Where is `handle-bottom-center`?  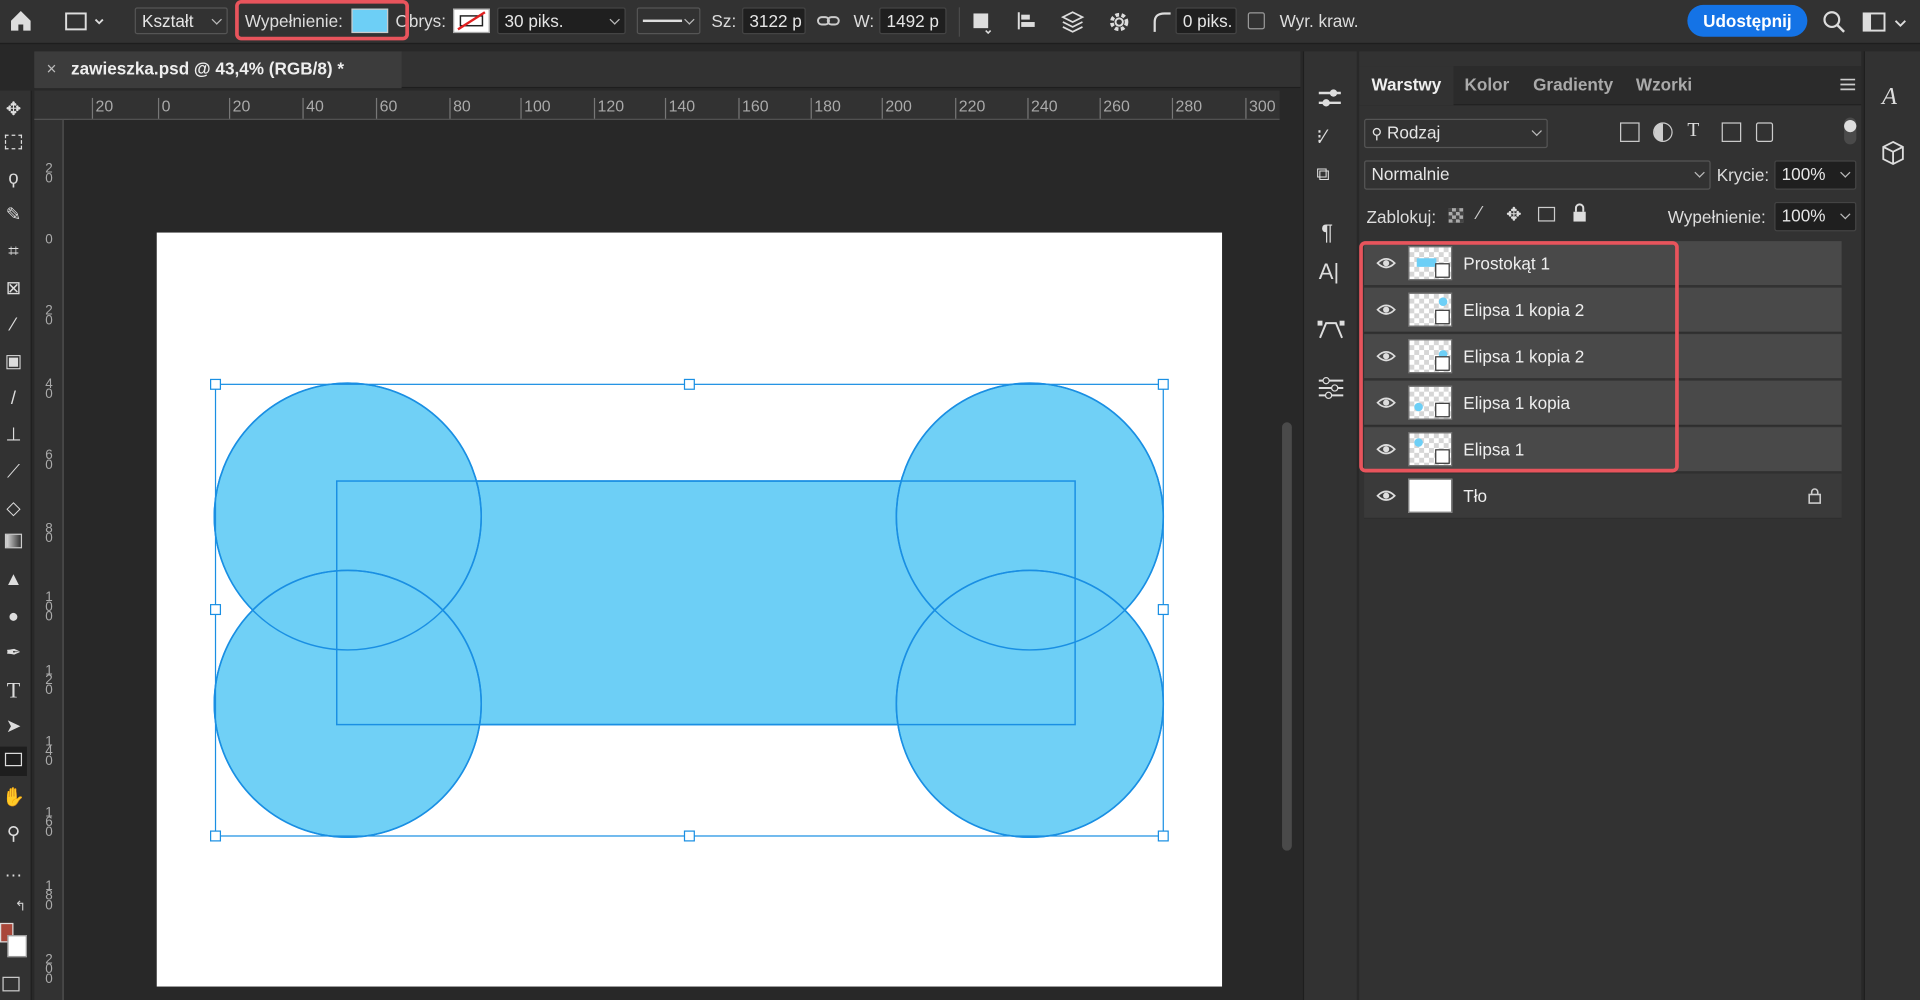
handle-bottom-center is located at coordinates (689, 836).